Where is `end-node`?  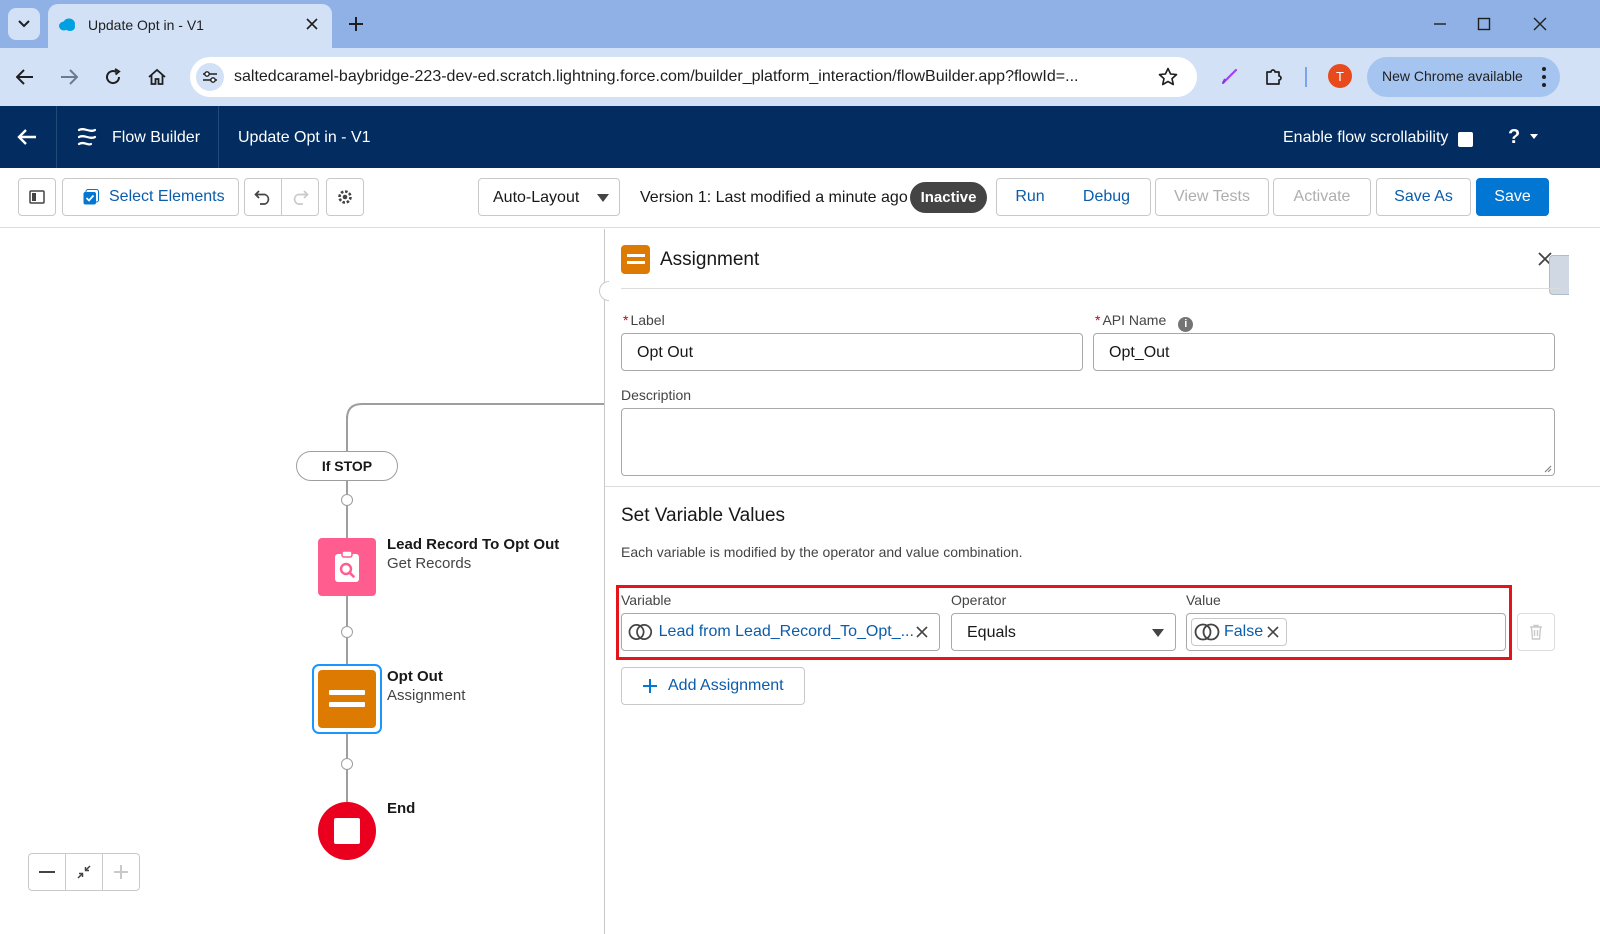 end-node is located at coordinates (347, 831).